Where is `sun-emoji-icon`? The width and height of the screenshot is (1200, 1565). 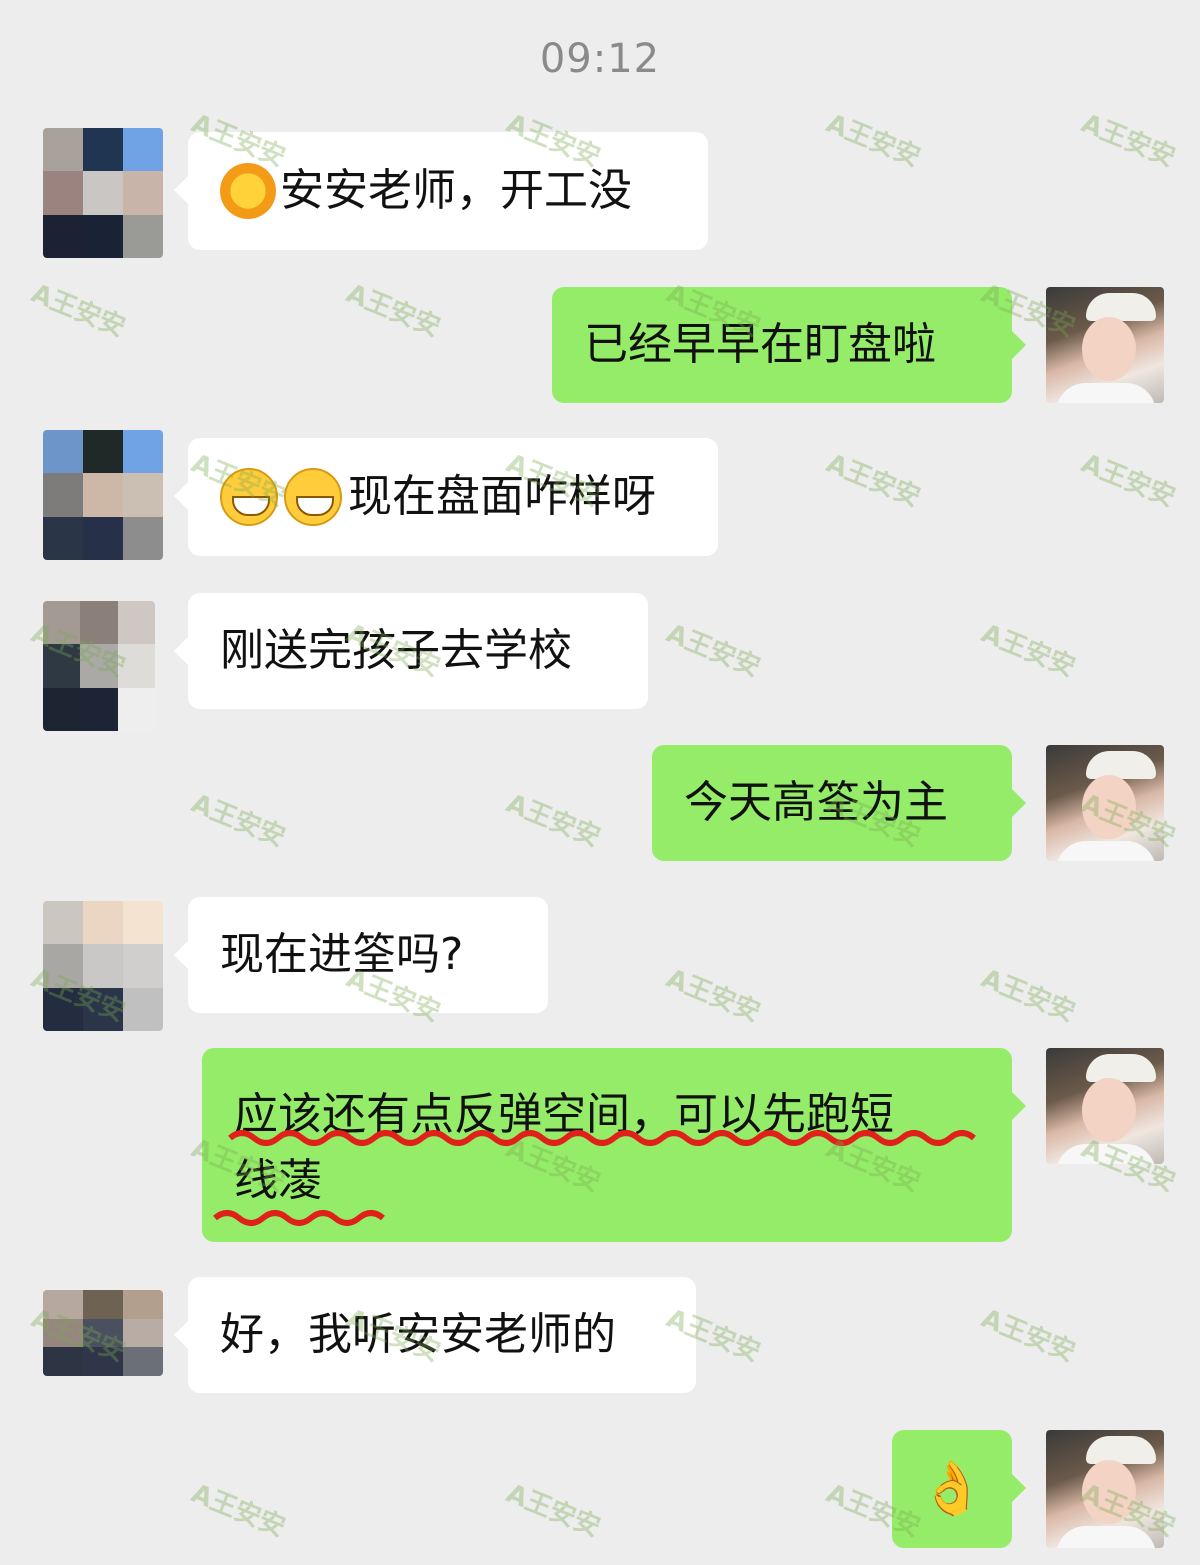
sun-emoji-icon is located at coordinates (248, 191).